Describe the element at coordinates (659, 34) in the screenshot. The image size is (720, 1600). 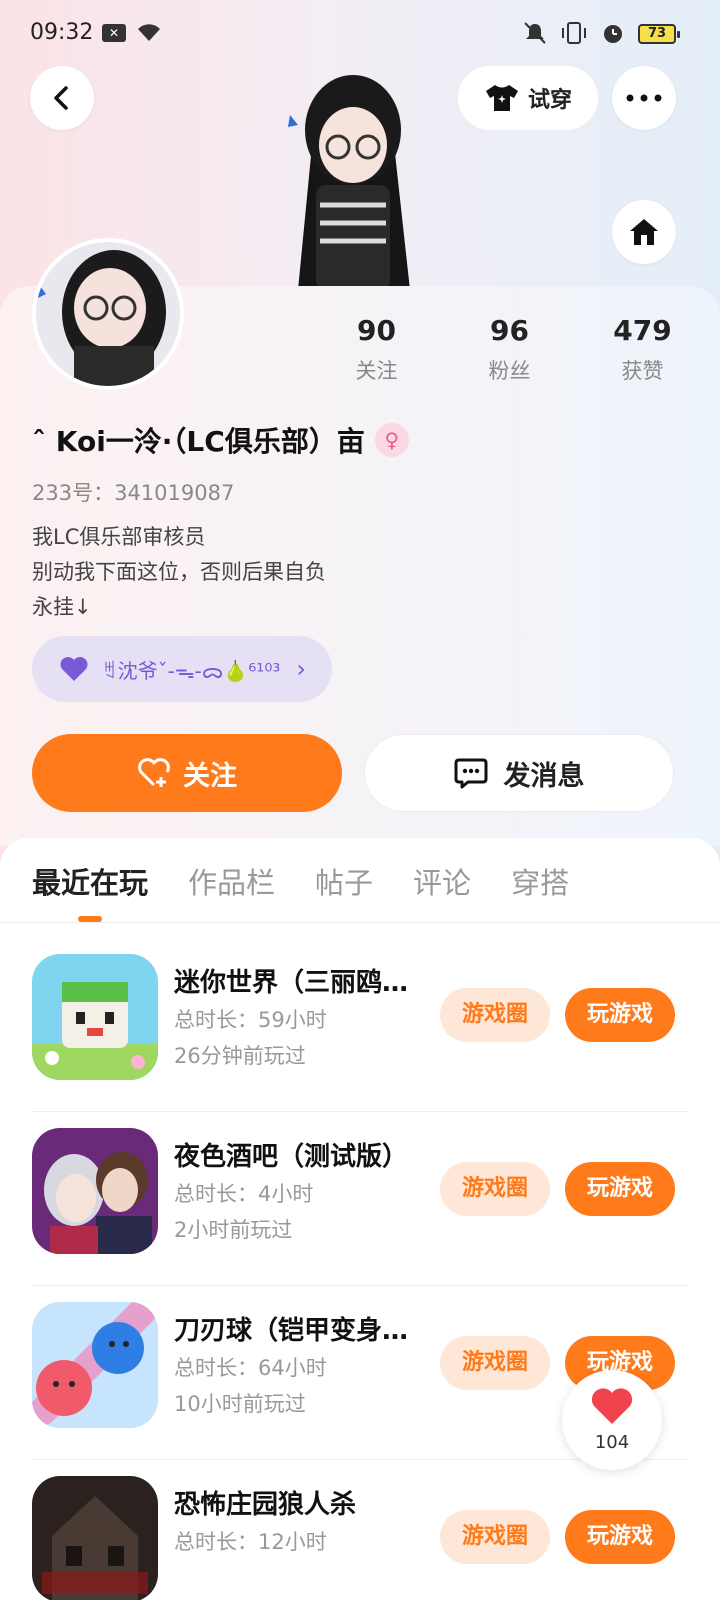
I see `battery-icon: 73` at that location.